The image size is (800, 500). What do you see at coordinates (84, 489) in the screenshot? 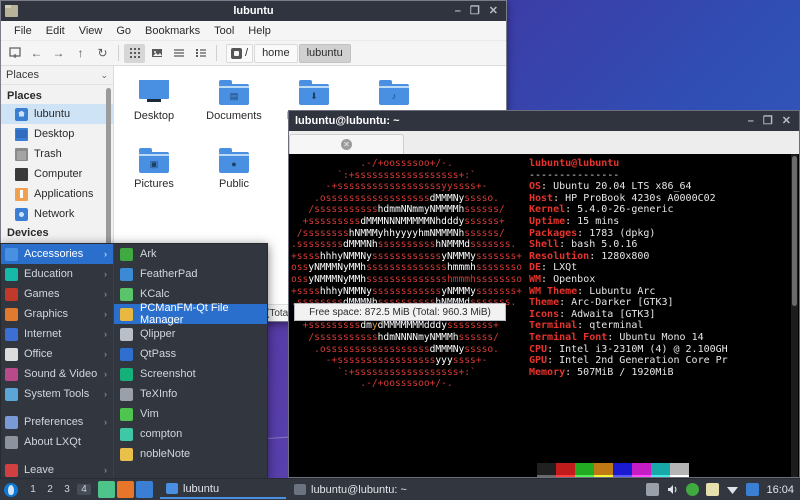
I see `desktop-button-4: 4` at bounding box center [84, 489].